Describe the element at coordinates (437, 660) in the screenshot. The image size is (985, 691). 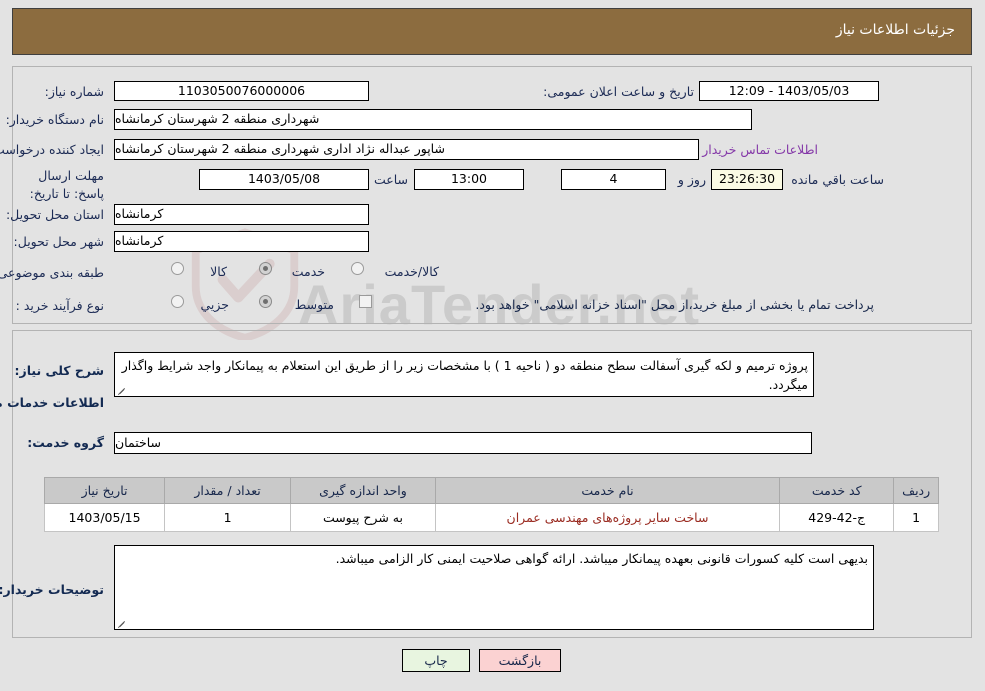
I see `print-button: چاپ` at that location.